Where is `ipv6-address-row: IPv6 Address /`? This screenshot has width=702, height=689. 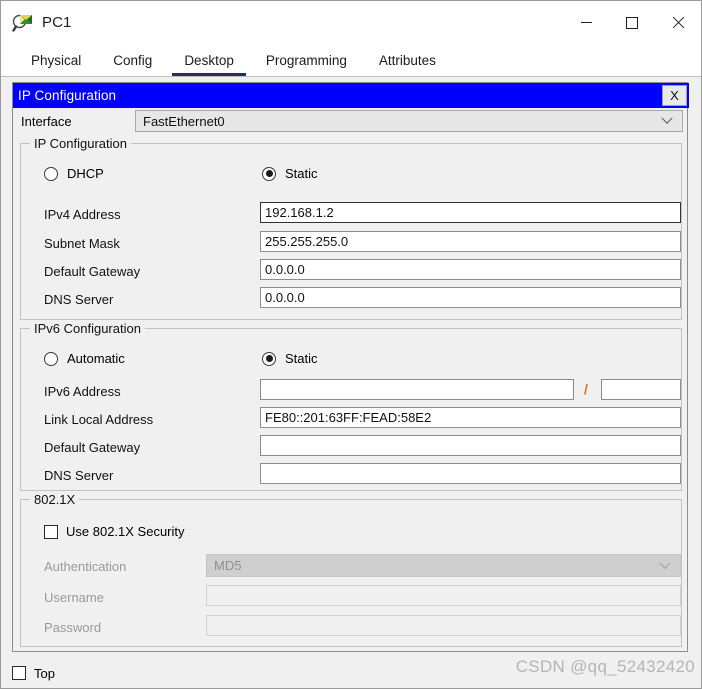 ipv6-address-row: IPv6 Address / is located at coordinates (351, 393).